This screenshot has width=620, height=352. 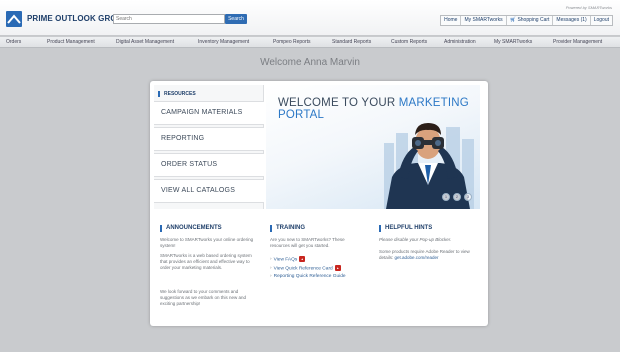 What do you see at coordinates (513, 20) in the screenshot?
I see `cart-icon: 🛒︎` at bounding box center [513, 20].